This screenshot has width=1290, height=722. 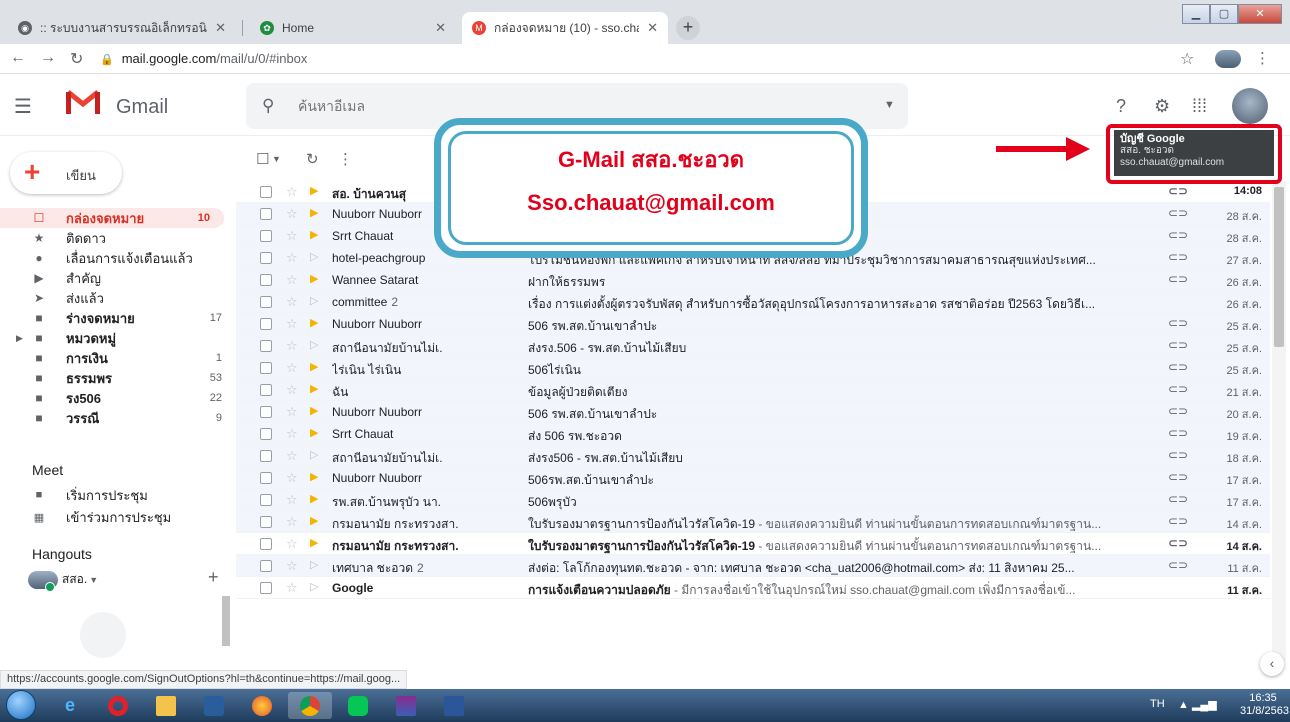 I want to click on refresh-icon: ↻, so click(x=312, y=159).